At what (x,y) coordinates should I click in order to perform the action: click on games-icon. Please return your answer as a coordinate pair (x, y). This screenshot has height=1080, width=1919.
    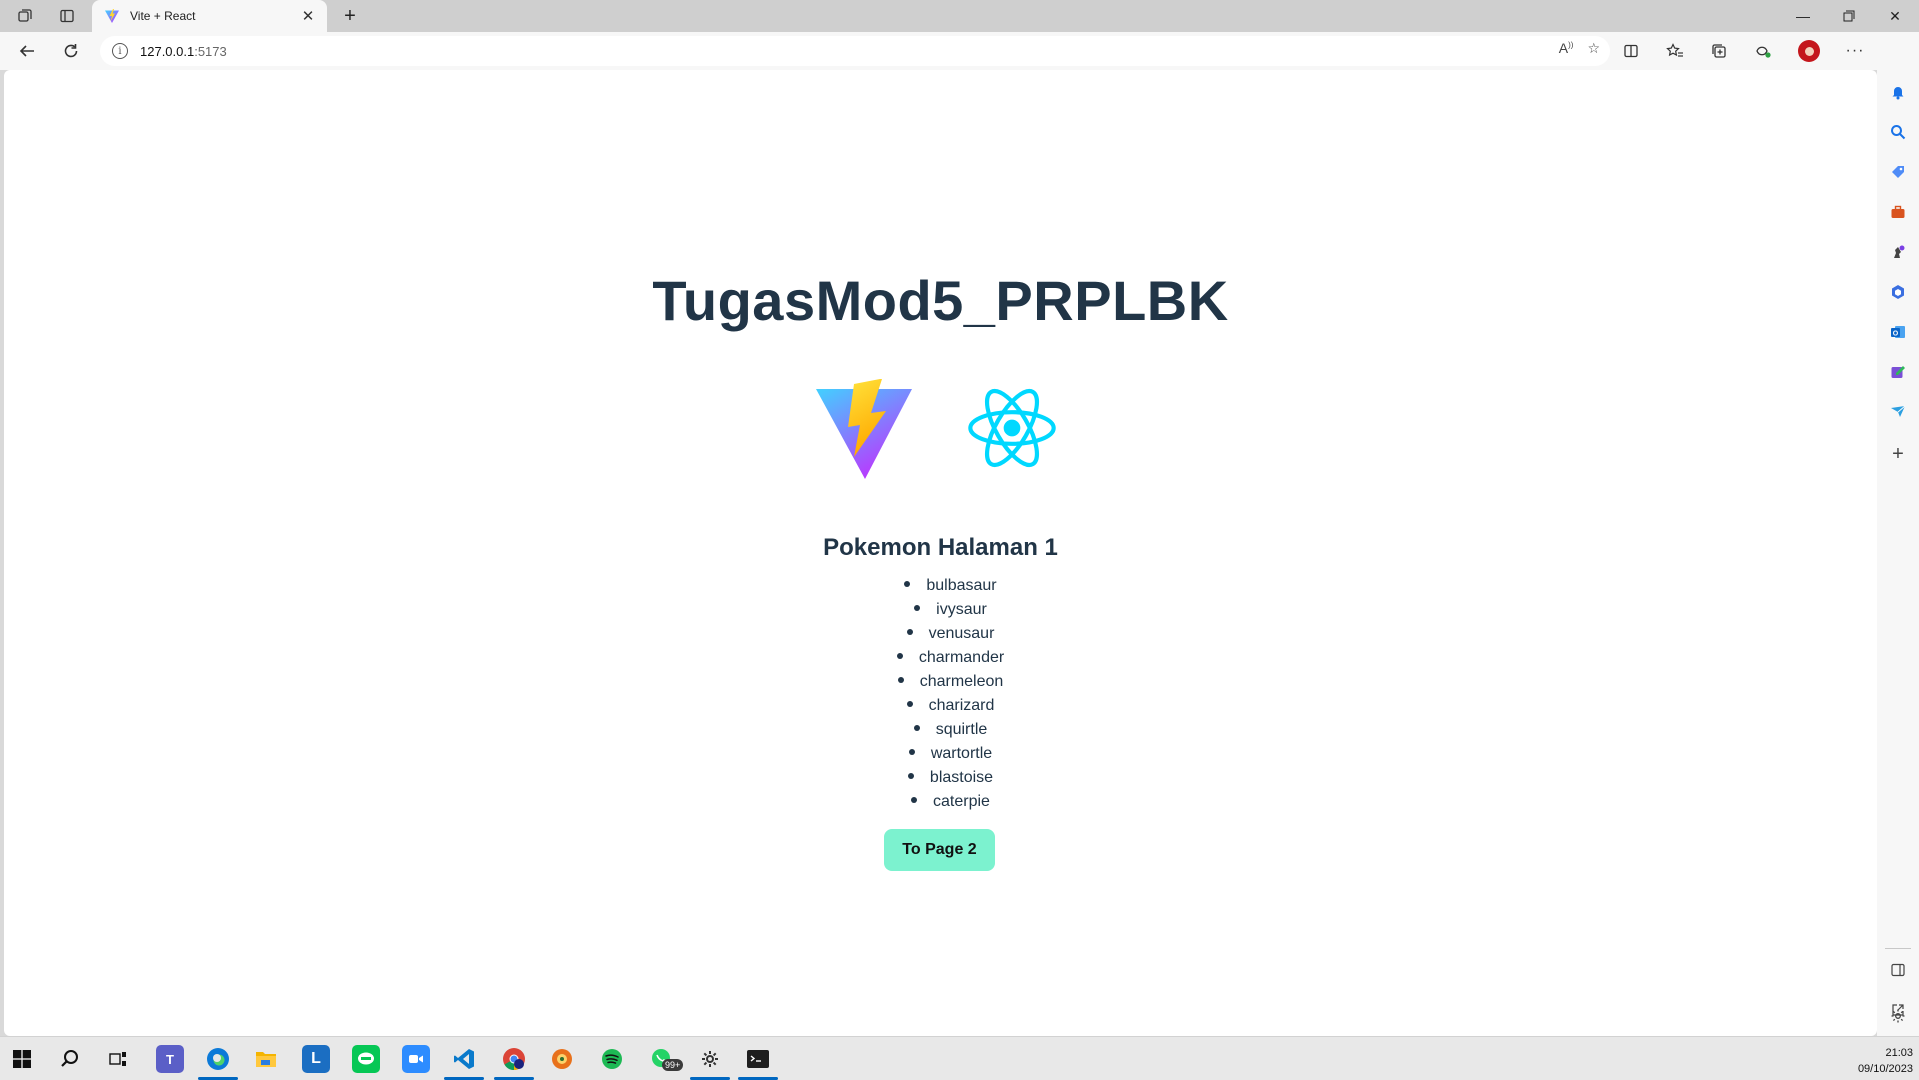
    Looking at the image, I should click on (1898, 252).